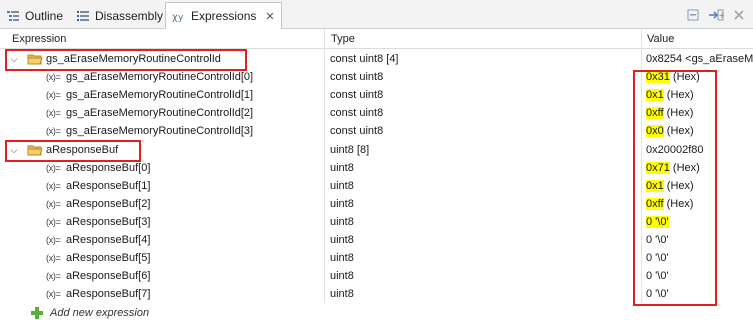  Describe the element at coordinates (83, 16) in the screenshot. I see `disassembly-icon` at that location.